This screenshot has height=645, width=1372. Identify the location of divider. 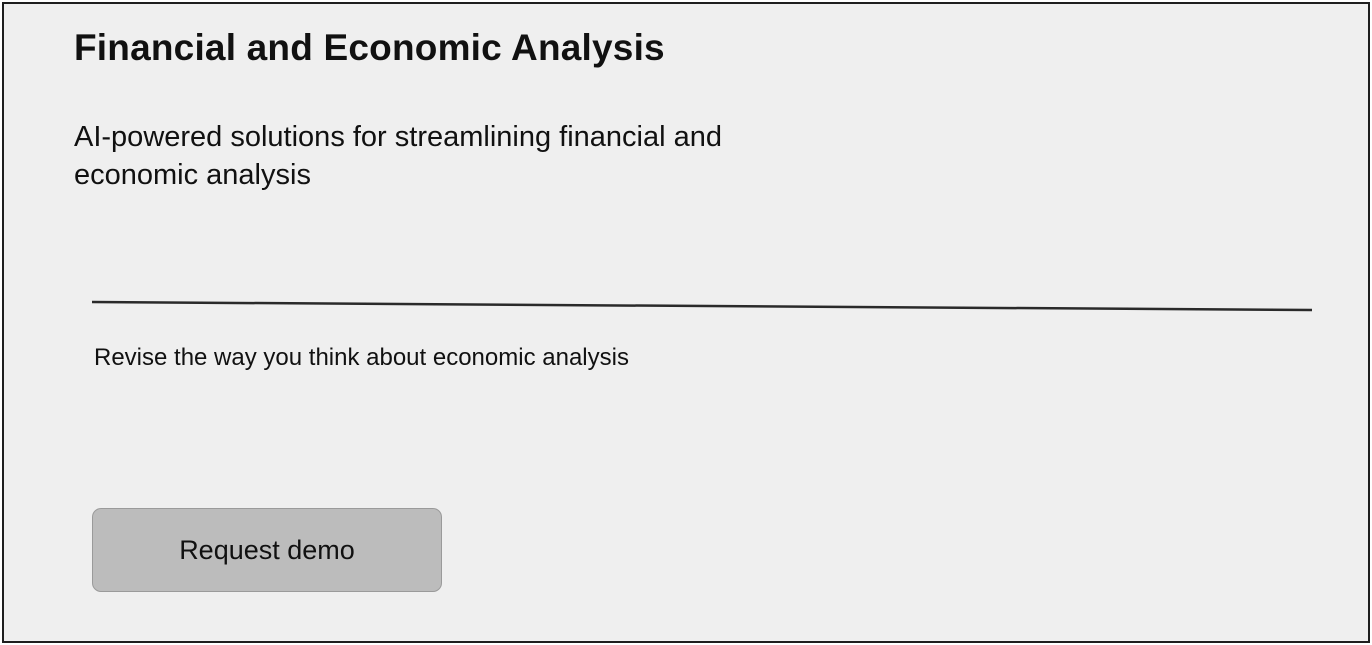
(702, 306).